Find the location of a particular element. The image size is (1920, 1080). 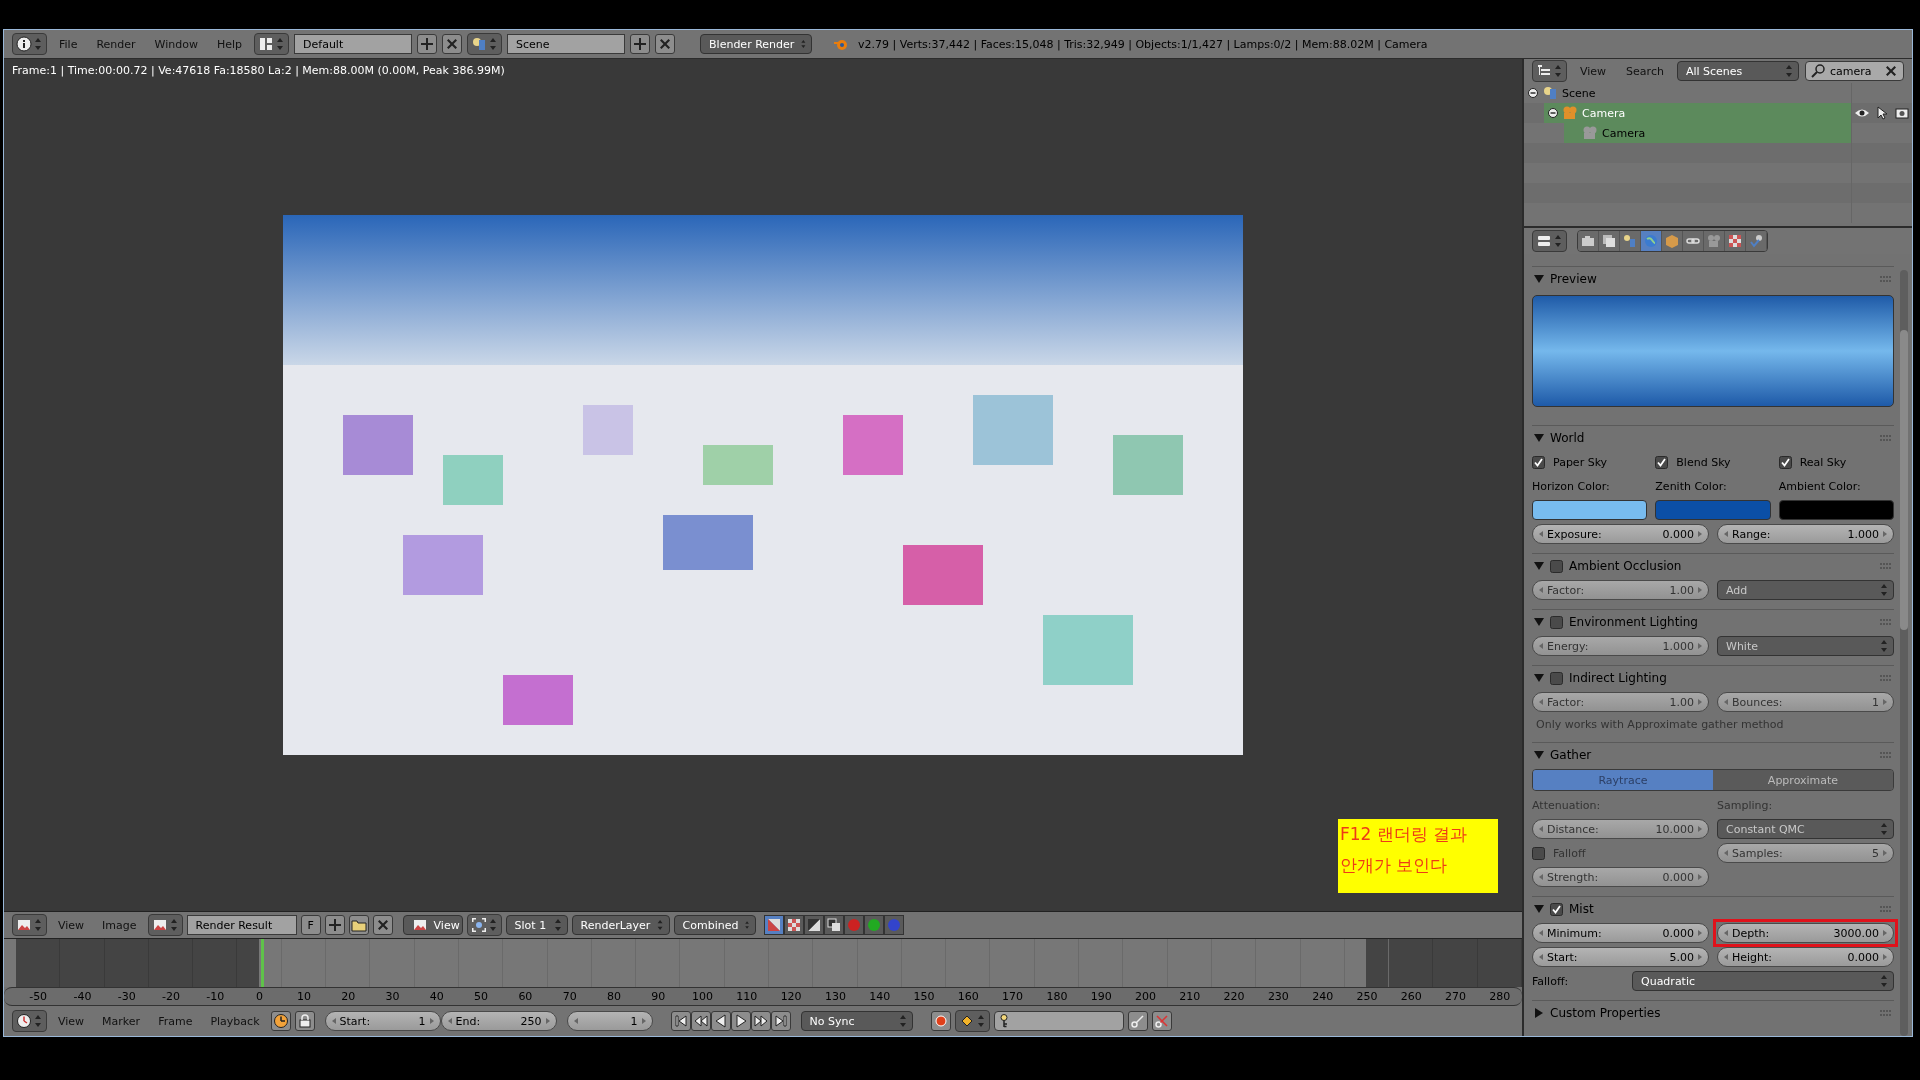

delete-button is located at coordinates (665, 44).